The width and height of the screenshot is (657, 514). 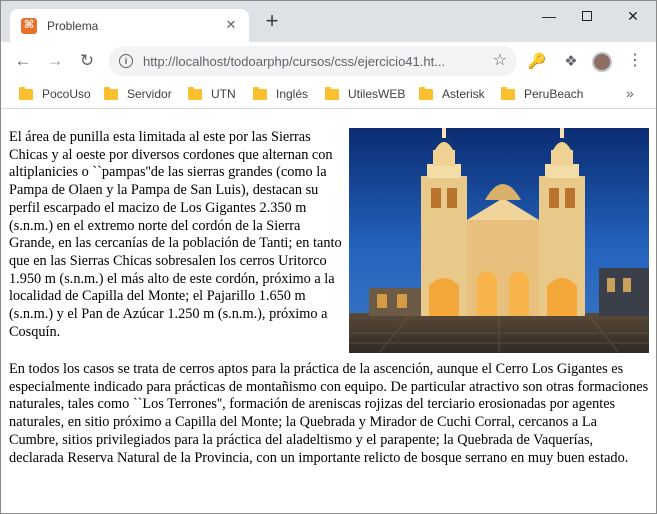 What do you see at coordinates (126, 61) in the screenshot?
I see `site-info-icon: i` at bounding box center [126, 61].